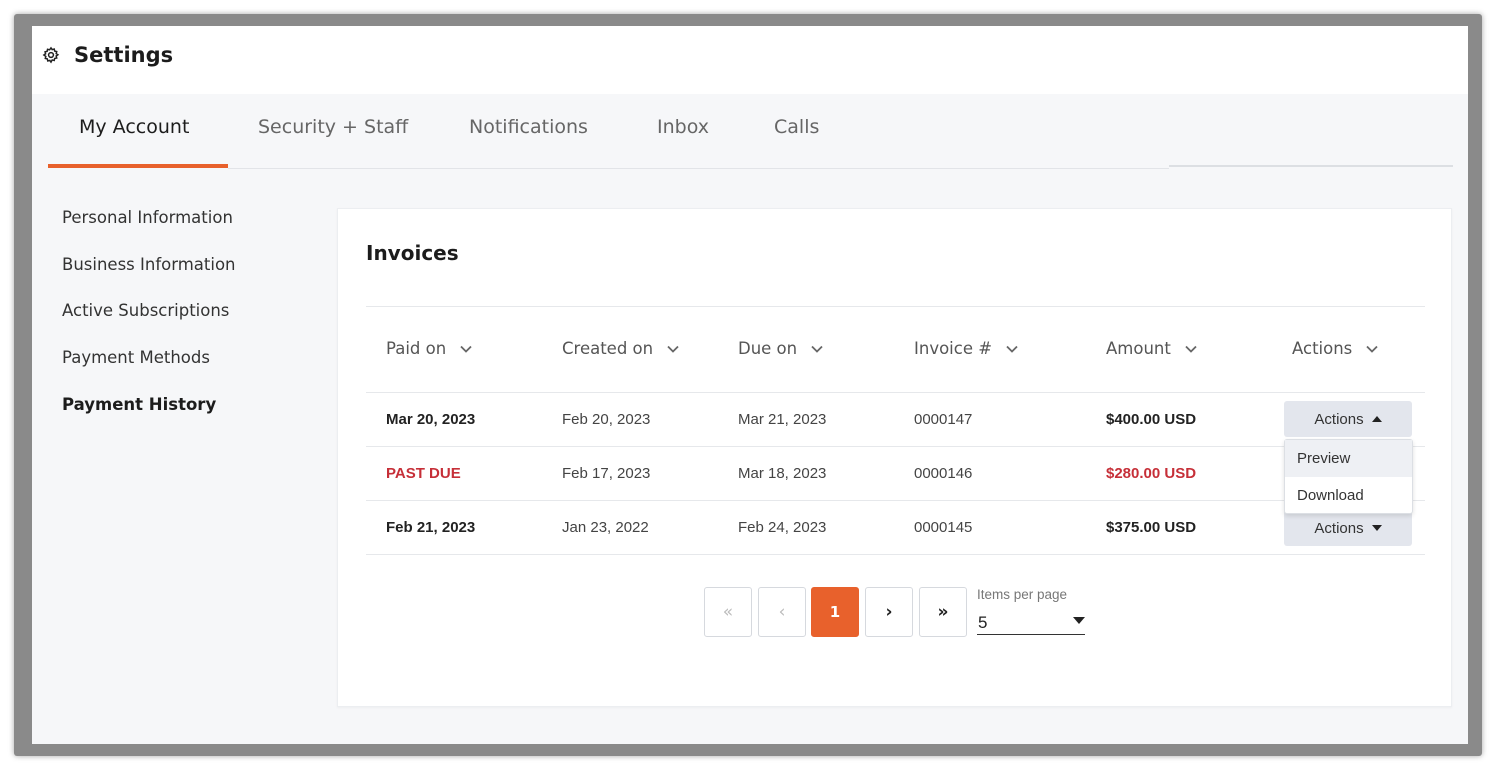 The height and width of the screenshot is (770, 1496). Describe the element at coordinates (782, 612) in the screenshot. I see `previous-page-button: ‹` at that location.